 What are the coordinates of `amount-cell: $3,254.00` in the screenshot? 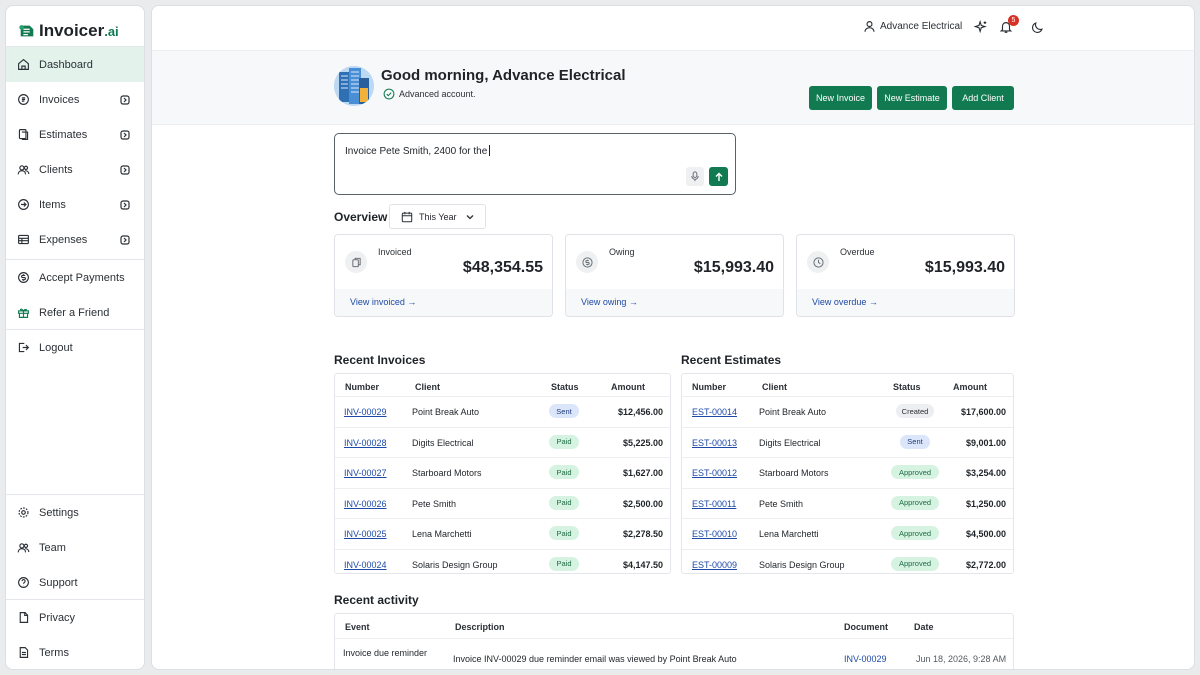 It's located at (985, 473).